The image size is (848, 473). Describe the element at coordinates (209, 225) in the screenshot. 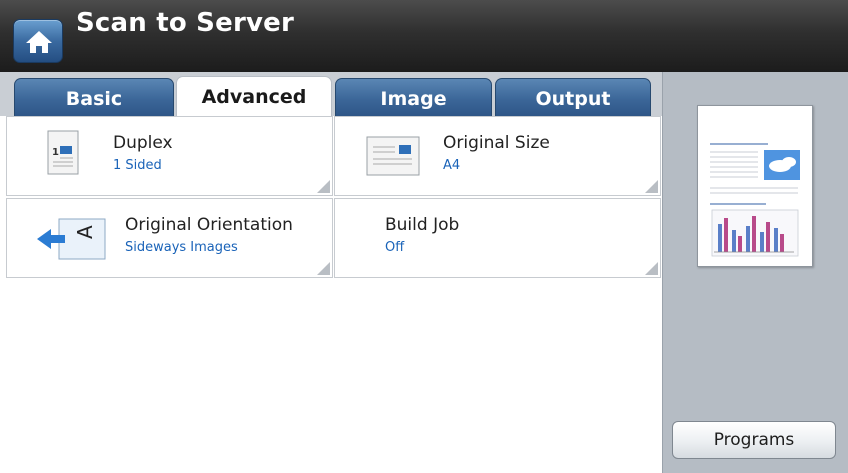

I see `original-orientation-label: Original Orientation` at that location.